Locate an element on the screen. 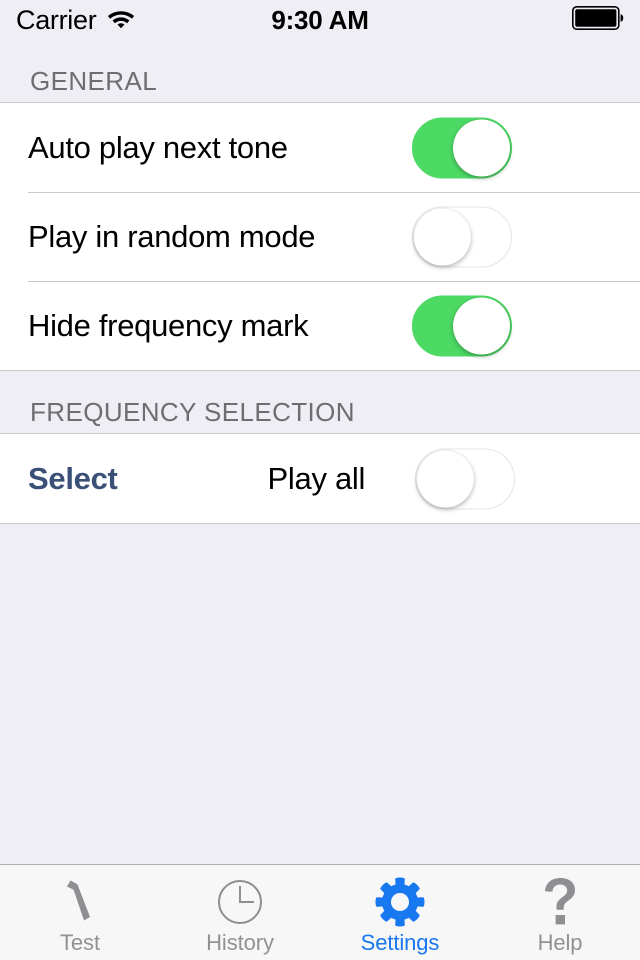 The image size is (640, 960). row-select-play-all: Select Play all is located at coordinates (320, 478).